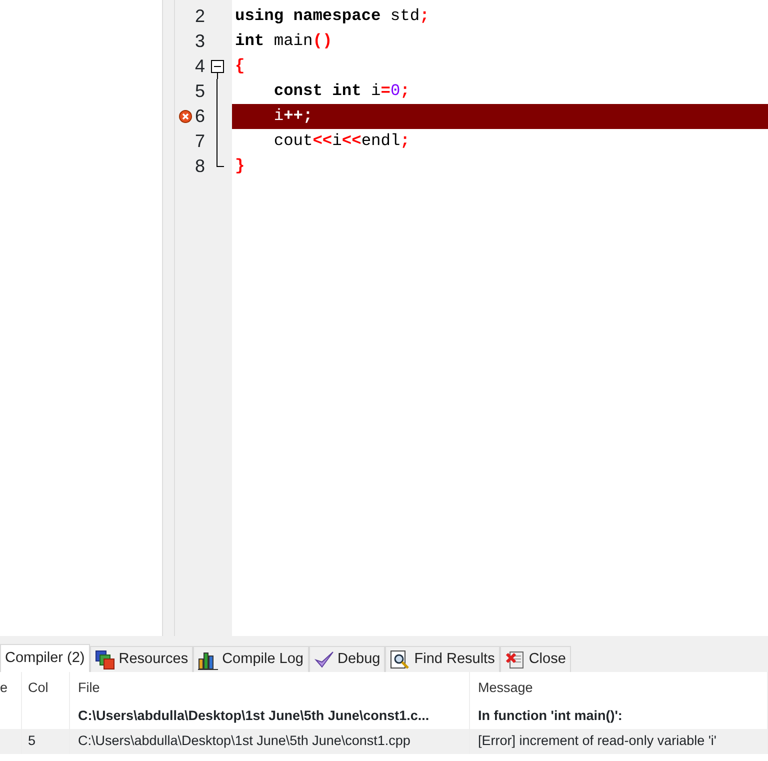  Describe the element at coordinates (220, 160) in the screenshot. I see `fold-end-line` at that location.